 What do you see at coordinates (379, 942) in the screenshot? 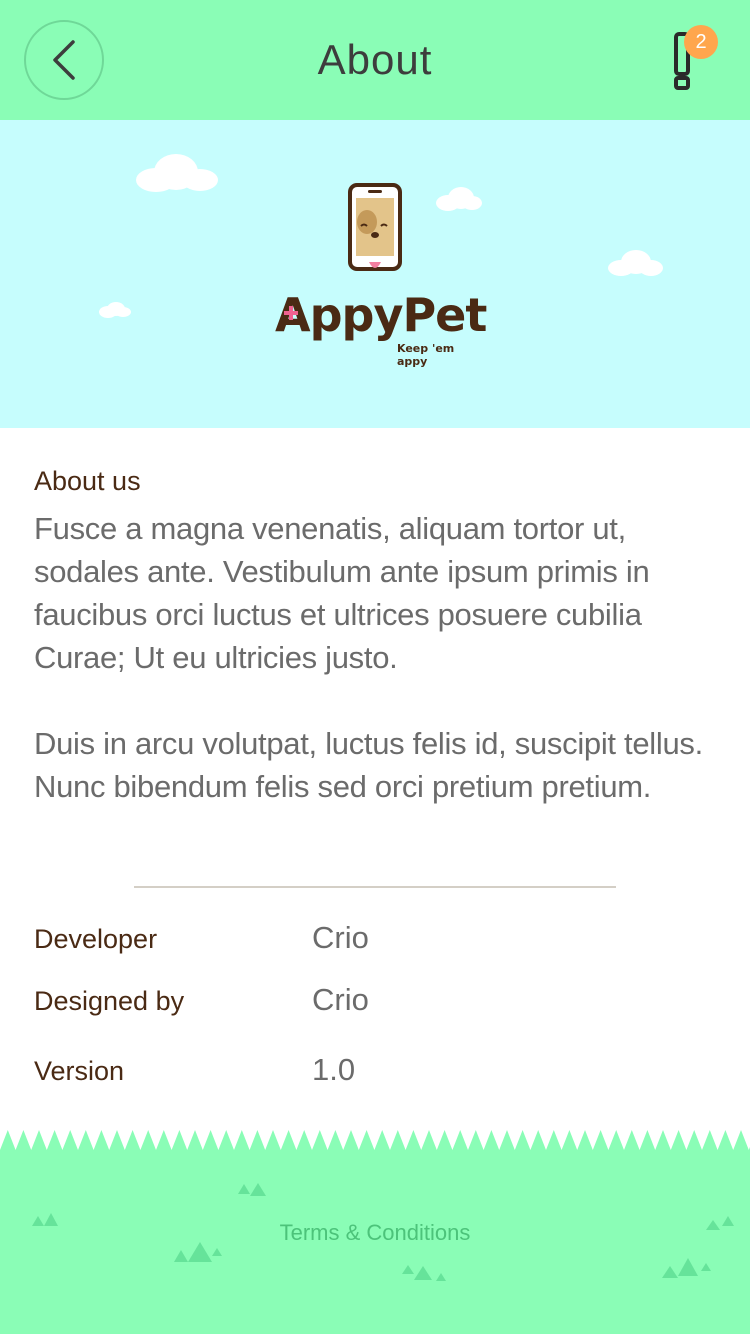
I see `info-row-developer: Developer Crio` at bounding box center [379, 942].